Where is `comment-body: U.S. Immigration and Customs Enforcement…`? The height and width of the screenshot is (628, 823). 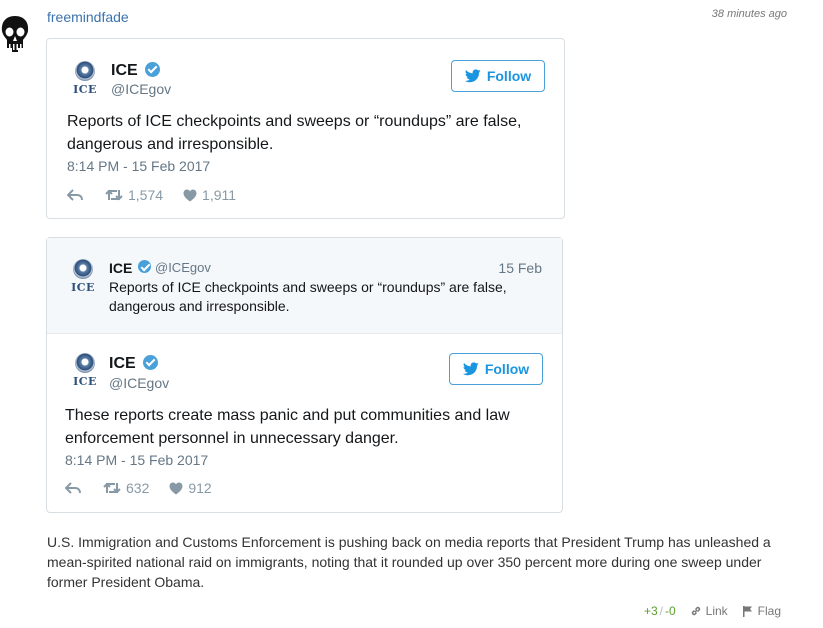 comment-body: U.S. Immigration and Customs Enforcement… is located at coordinates (409, 562).